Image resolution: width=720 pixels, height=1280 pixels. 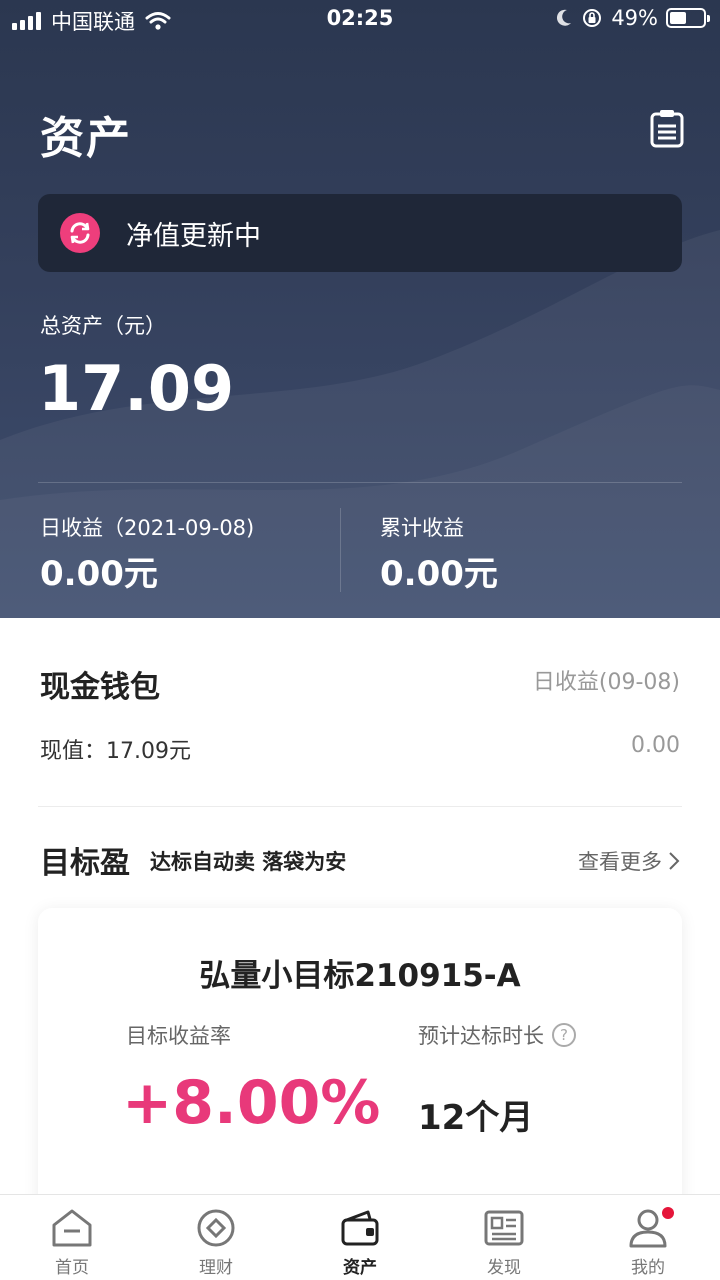 What do you see at coordinates (103, 326) in the screenshot?
I see `total-assets-label: 总资产（元）` at bounding box center [103, 326].